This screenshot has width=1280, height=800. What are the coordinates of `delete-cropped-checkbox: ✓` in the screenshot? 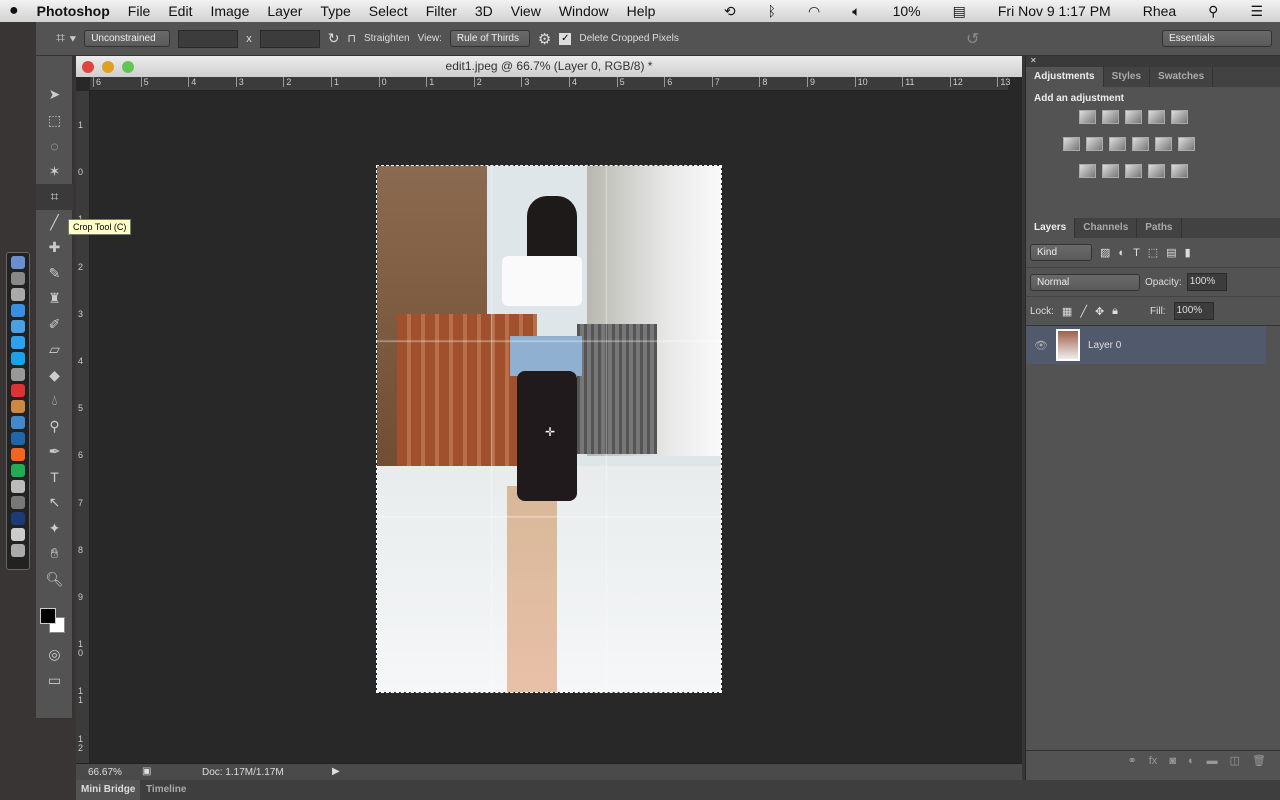 It's located at (565, 38).